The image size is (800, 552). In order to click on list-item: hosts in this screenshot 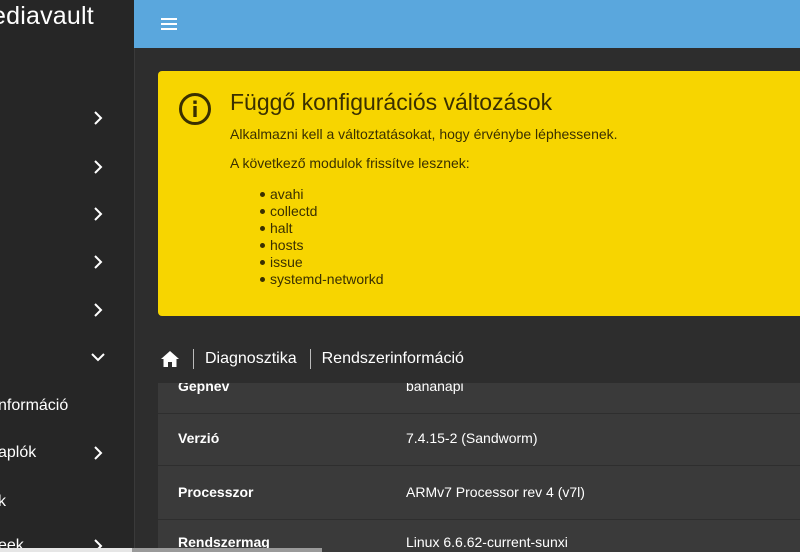, I will do `click(307, 245)`.